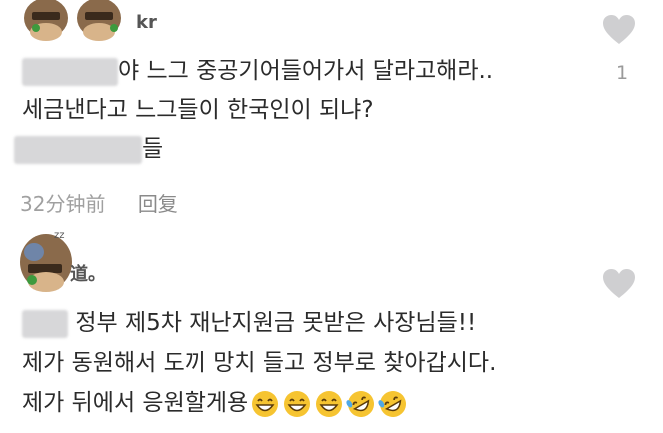  Describe the element at coordinates (259, 363) in the screenshot. I see `comment-line-2: 제가 동원해서 도끼 망치 들고 정부로 찾아갑시다.` at that location.